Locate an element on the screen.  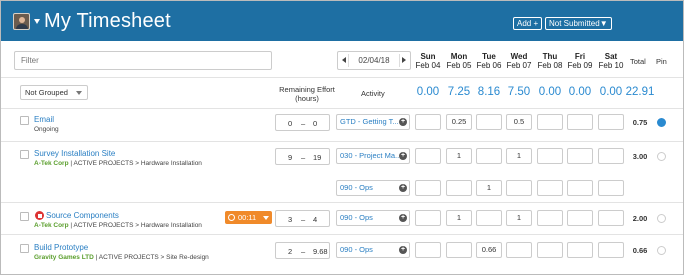
hours-input: 0.25 is located at coordinates (459, 122).